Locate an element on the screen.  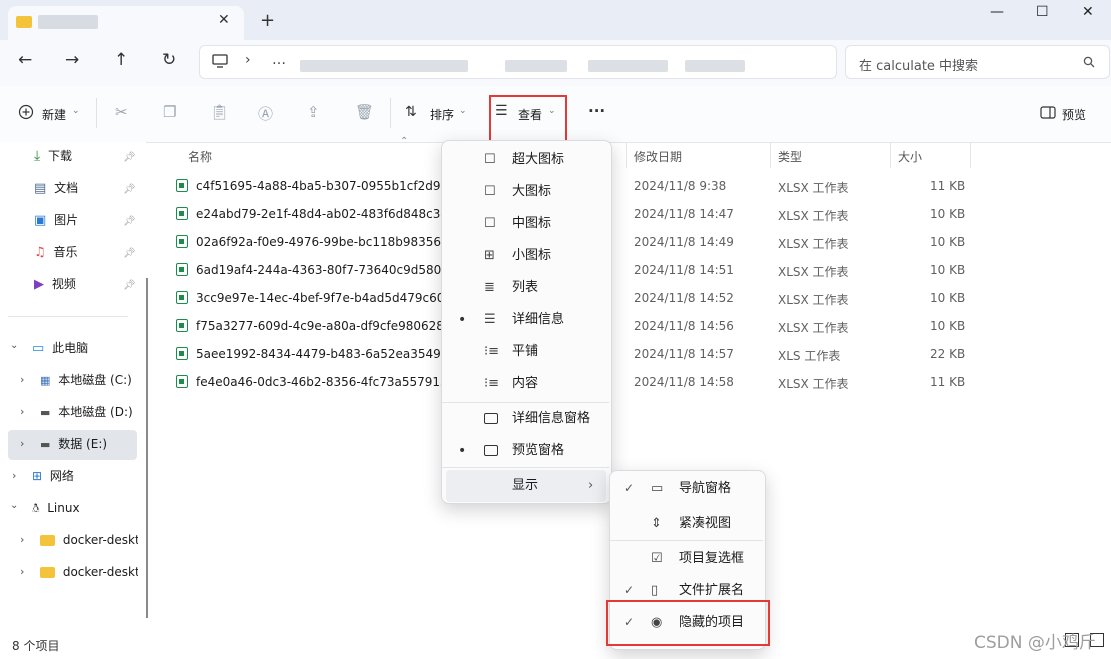
menu-item-navigation-pane: 导航窗格 is located at coordinates (705, 489).